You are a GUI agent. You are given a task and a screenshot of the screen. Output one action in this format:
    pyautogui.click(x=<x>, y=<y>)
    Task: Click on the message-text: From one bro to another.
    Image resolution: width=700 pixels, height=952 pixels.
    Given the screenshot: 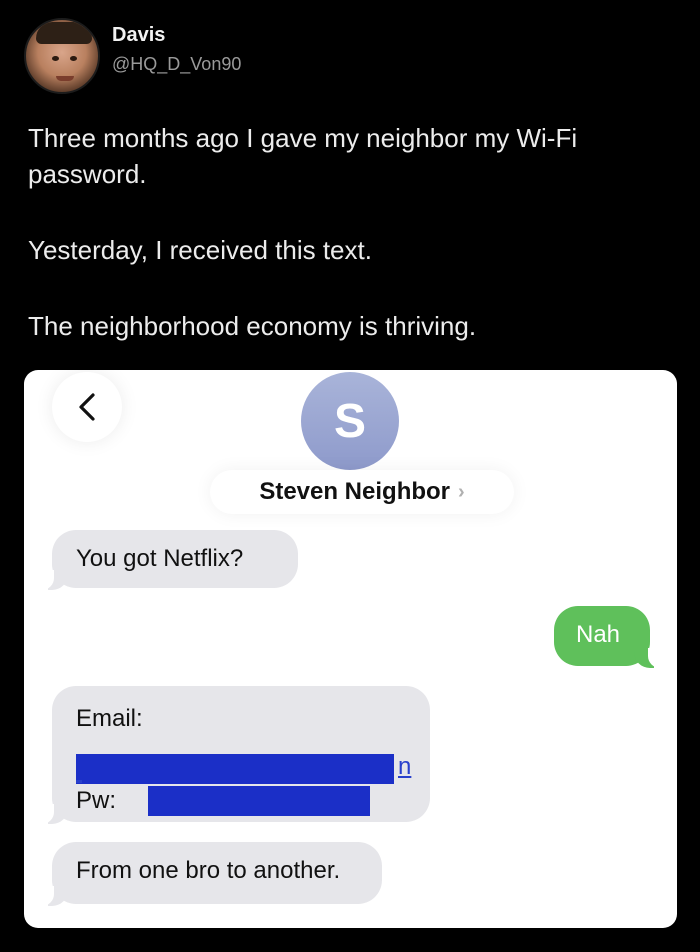 What is the action you would take?
    pyautogui.click(x=208, y=870)
    